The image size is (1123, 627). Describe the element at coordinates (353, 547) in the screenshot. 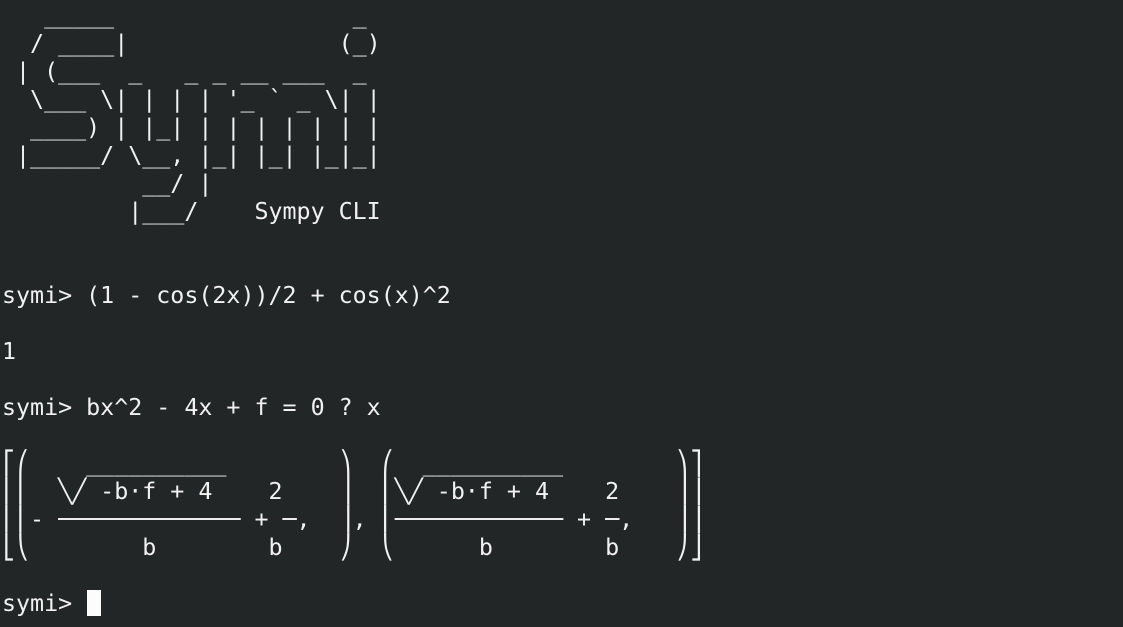

I see `solution-output-line: ⎣⎝ b b ⎠ ⎝ b b ⎠⎦` at that location.